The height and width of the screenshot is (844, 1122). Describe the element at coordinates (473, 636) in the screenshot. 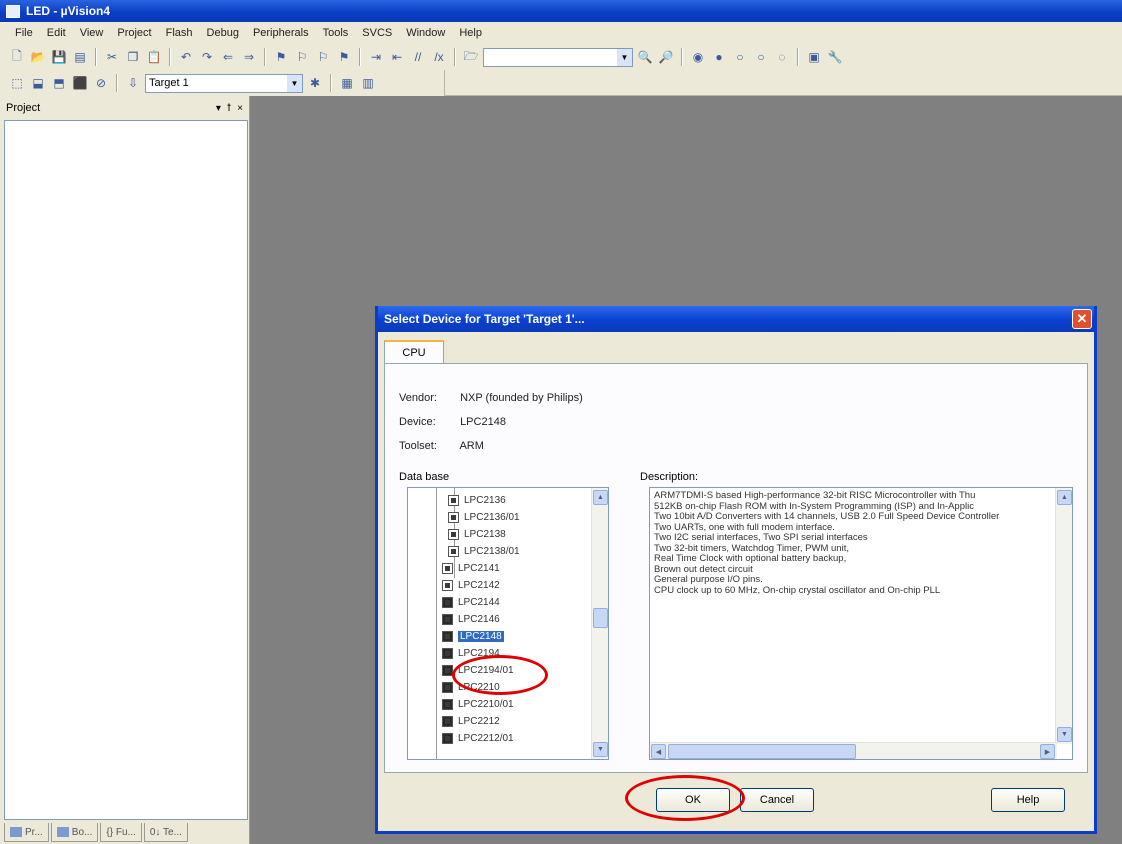

I see `tree-item-lpc2148-selected: LPC2148` at that location.